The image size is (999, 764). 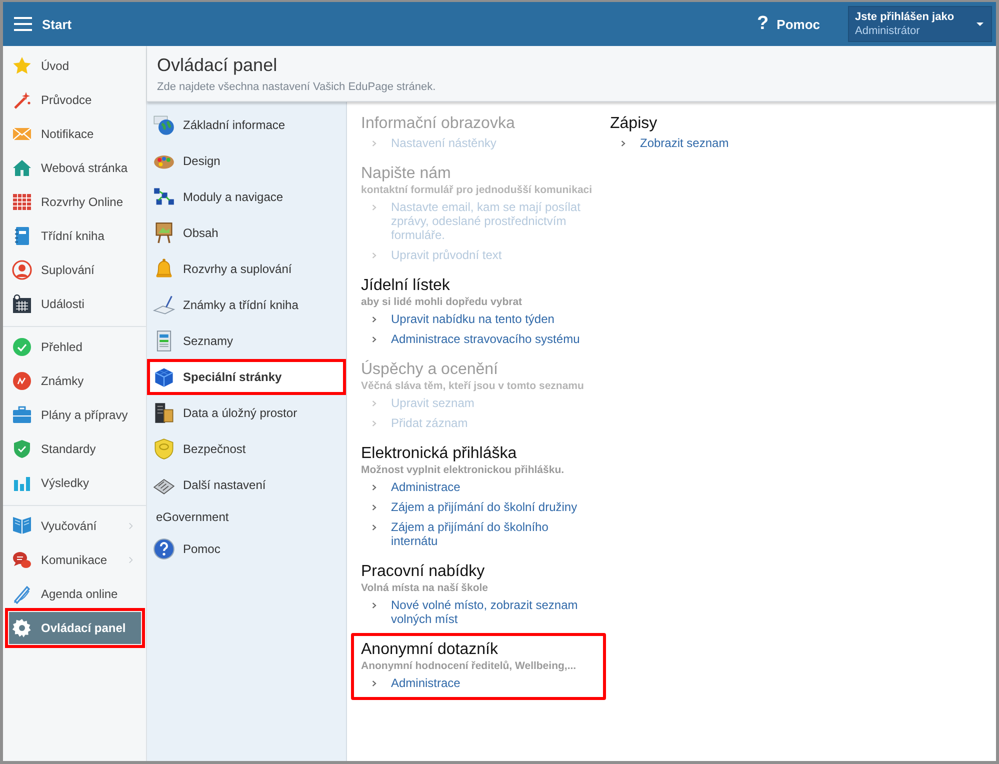 What do you see at coordinates (22, 628) in the screenshot?
I see `gear-icon` at bounding box center [22, 628].